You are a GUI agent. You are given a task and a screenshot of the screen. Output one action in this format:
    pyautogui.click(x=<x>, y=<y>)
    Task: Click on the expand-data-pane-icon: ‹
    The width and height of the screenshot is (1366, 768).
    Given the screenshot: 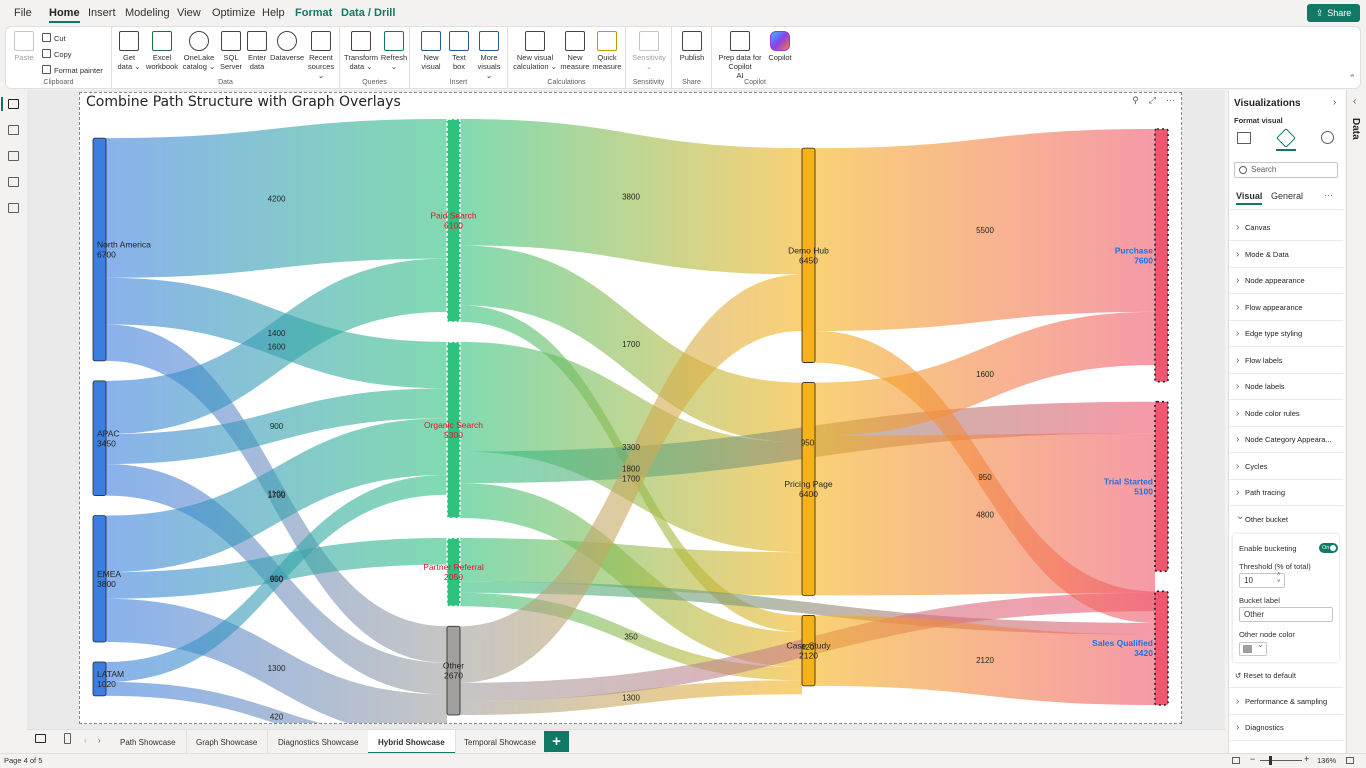 What is the action you would take?
    pyautogui.click(x=1354, y=101)
    